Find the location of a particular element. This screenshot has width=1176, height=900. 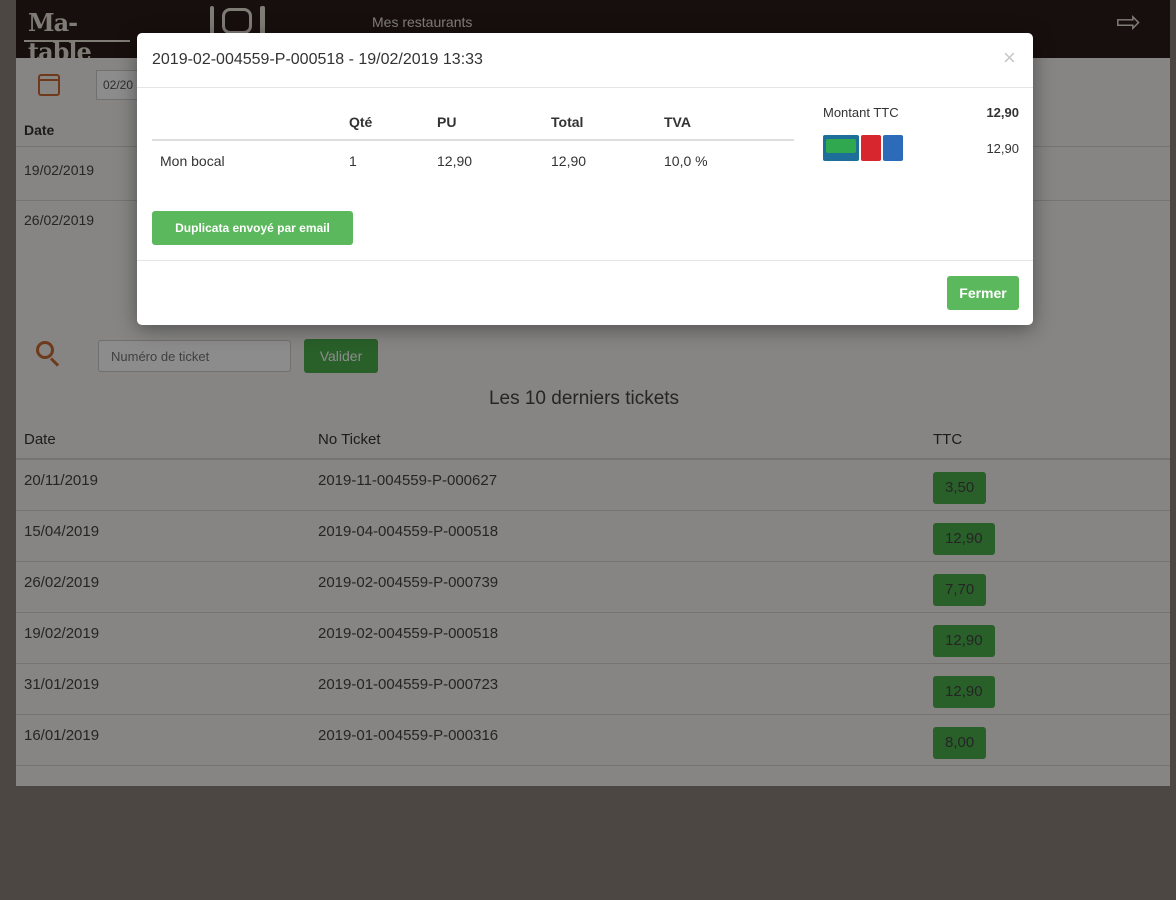

payment-summary: Montant TTC 12,90 12,90 is located at coordinates (921, 140).